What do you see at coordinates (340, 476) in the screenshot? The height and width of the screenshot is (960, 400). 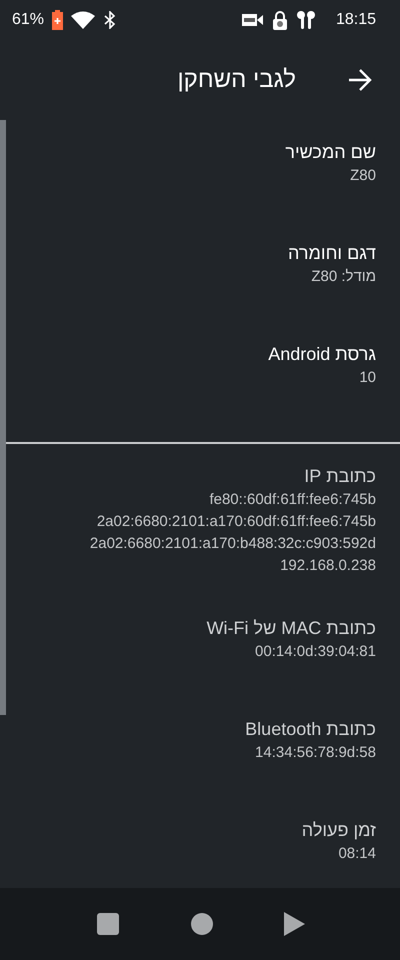 I see `setting-title: כתובת IP` at bounding box center [340, 476].